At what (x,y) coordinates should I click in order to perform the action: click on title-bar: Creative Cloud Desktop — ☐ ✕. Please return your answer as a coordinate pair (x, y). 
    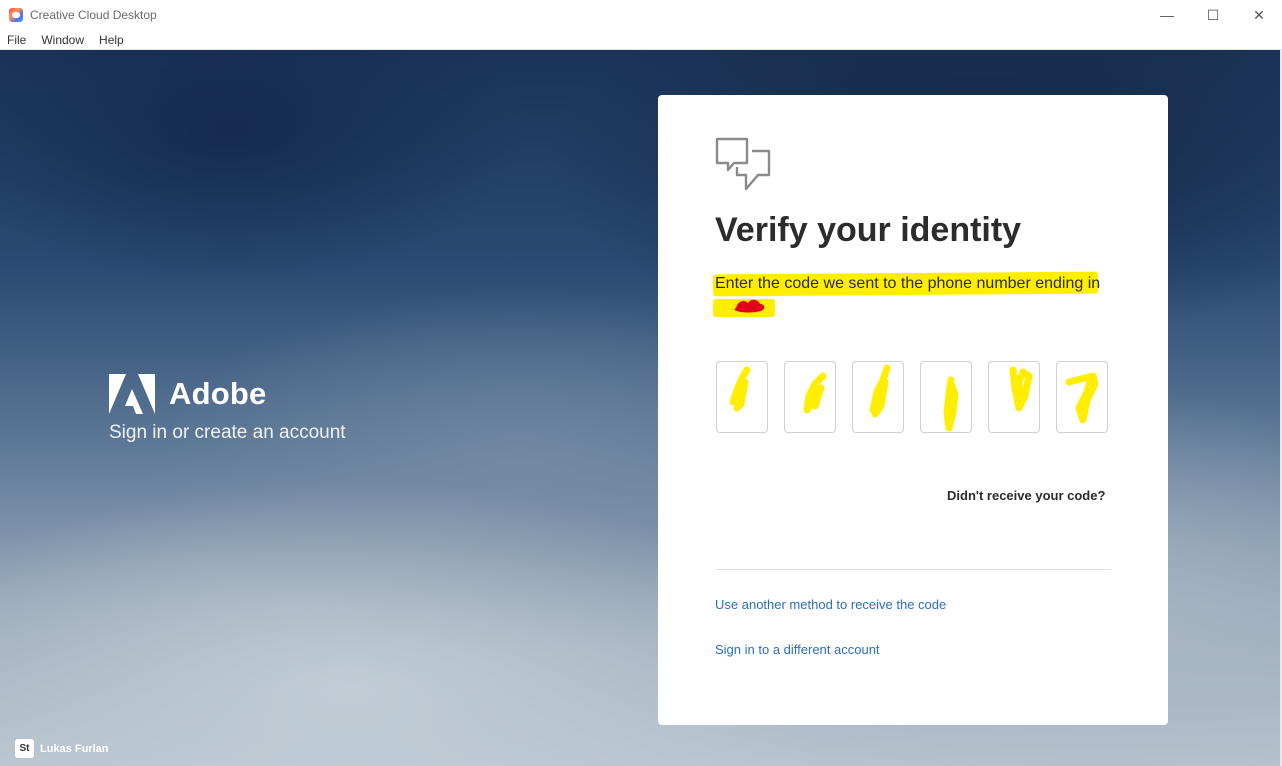
    Looking at the image, I should click on (641, 15).